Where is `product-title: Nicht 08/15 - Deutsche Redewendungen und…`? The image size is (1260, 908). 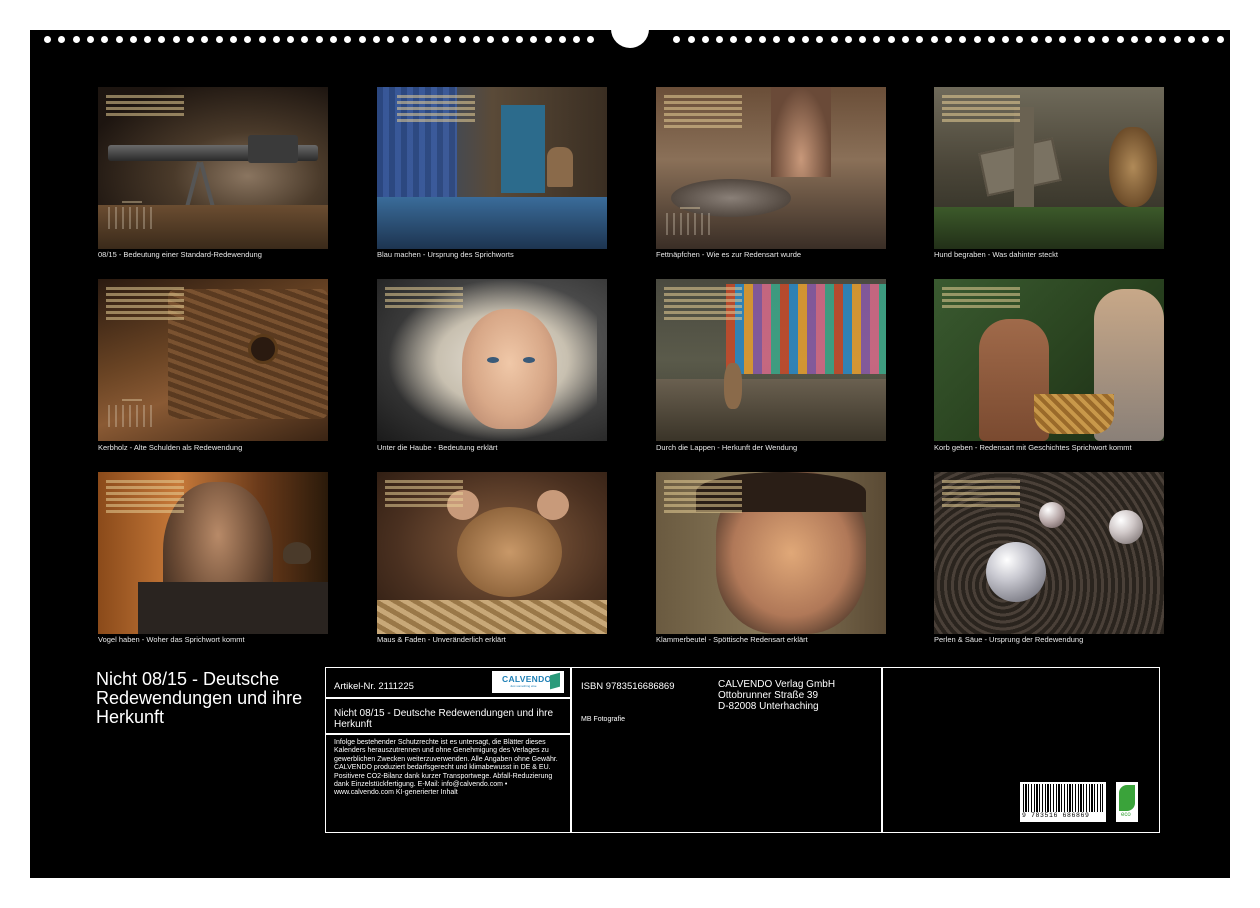 product-title: Nicht 08/15 - Deutsche Redewendungen und… is located at coordinates (444, 719).